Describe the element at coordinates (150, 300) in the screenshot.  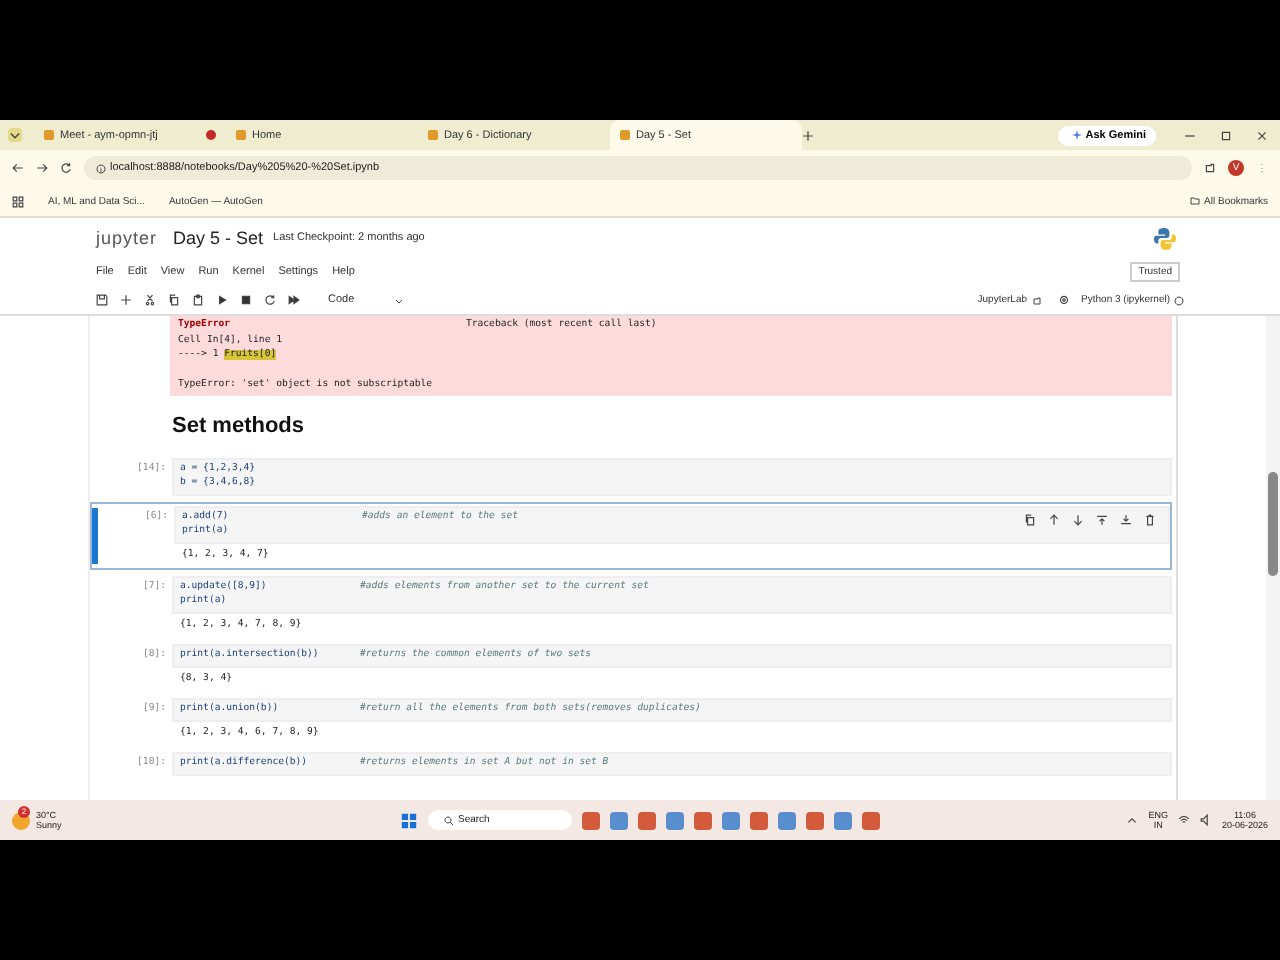
I see `cut-icon` at that location.